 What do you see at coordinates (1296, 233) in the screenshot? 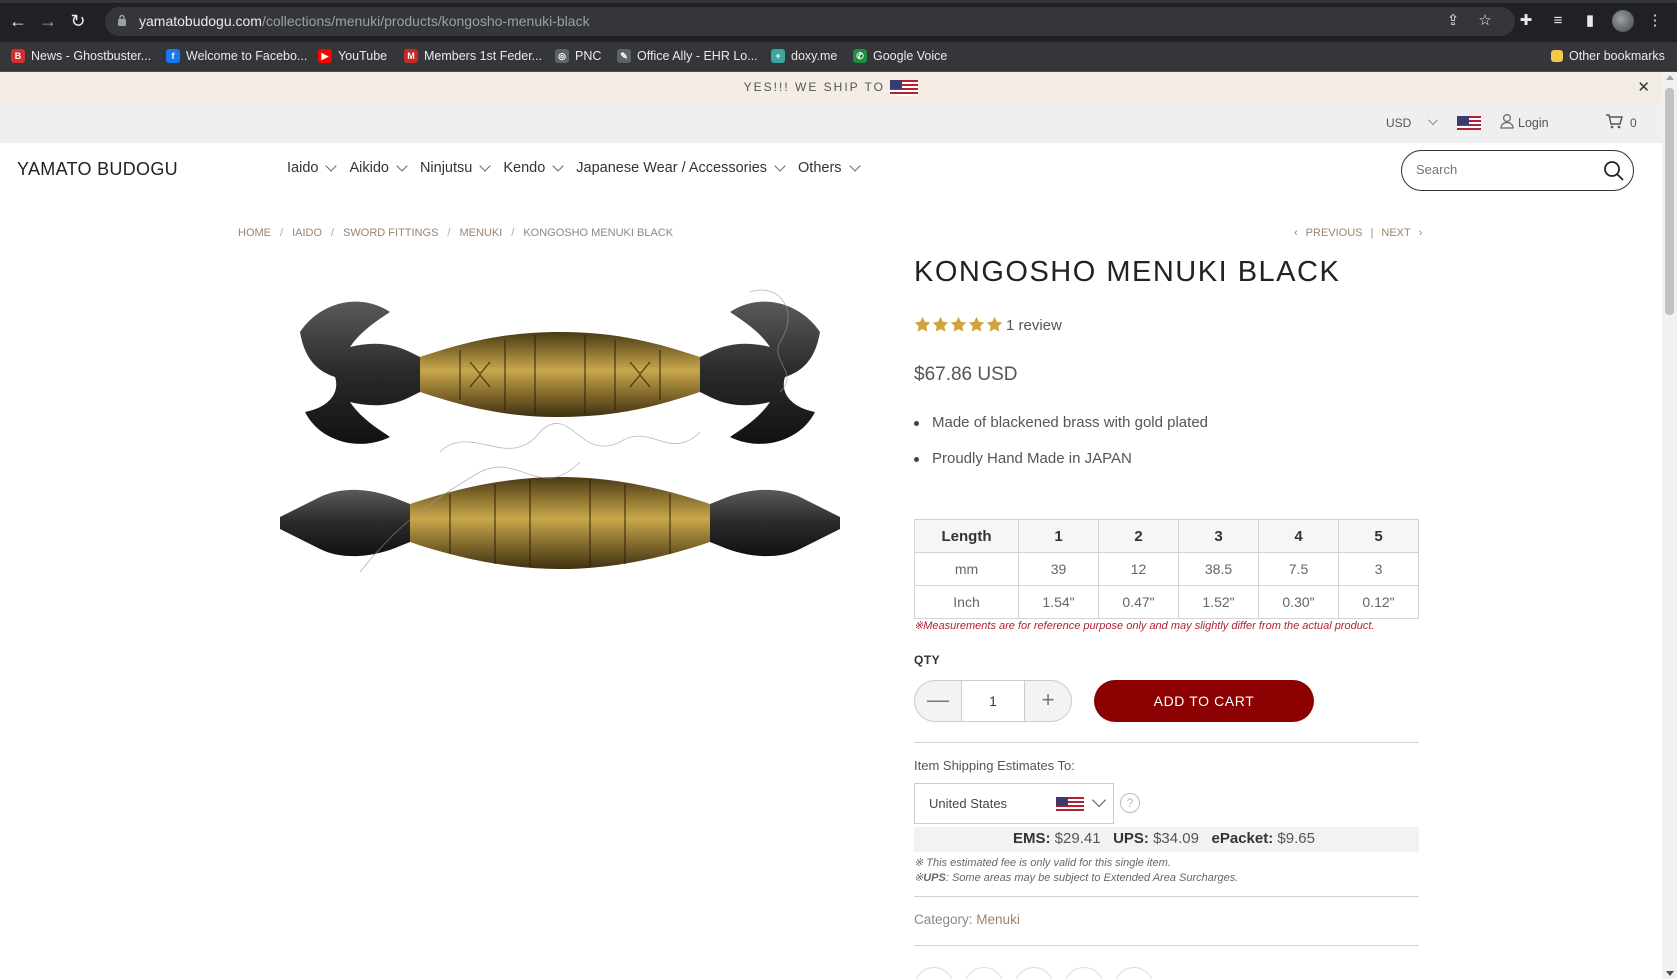
I see `chevron-left-icon: ‹` at bounding box center [1296, 233].